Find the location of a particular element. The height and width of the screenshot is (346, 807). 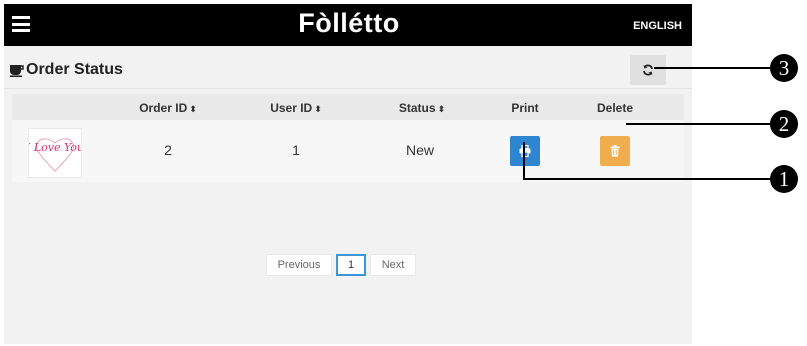

column-header-order-id: Order ID ⬍ is located at coordinates (168, 108).